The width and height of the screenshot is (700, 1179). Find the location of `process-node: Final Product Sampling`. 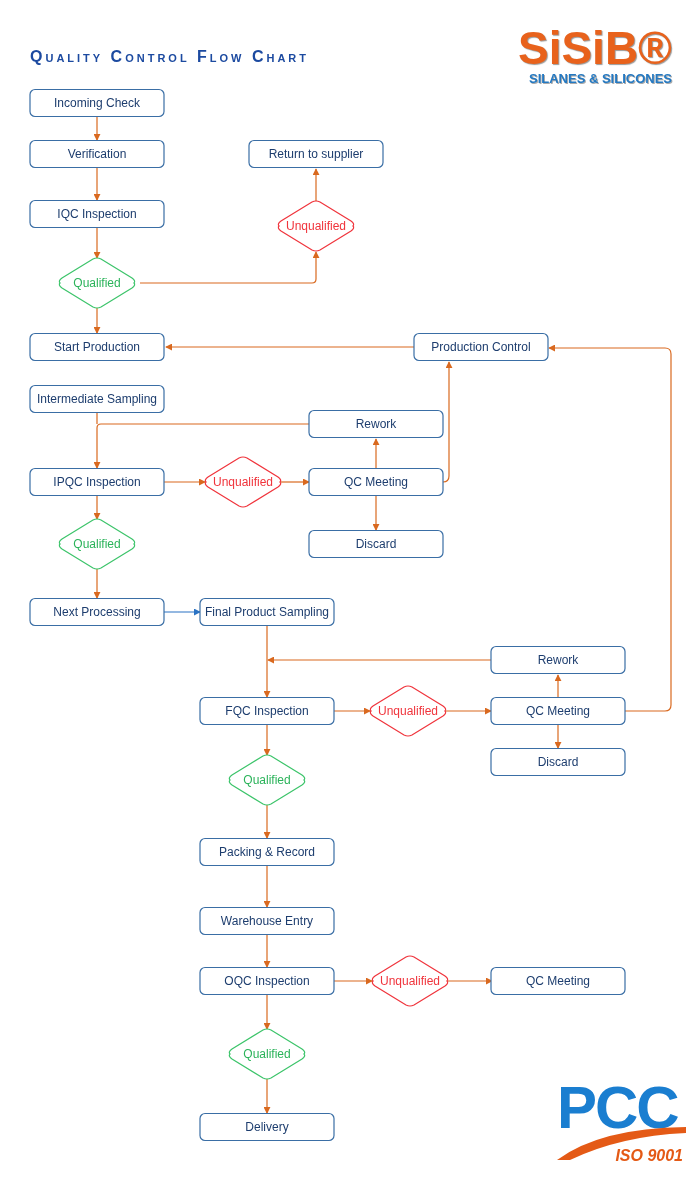

process-node: Final Product Sampling is located at coordinates (267, 612).